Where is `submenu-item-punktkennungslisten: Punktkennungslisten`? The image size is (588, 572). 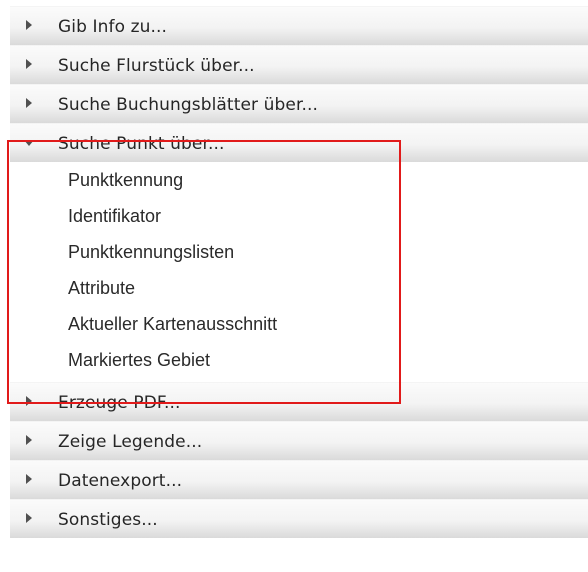
submenu-item-punktkennungslisten: Punktkennungslisten is located at coordinates (299, 254).